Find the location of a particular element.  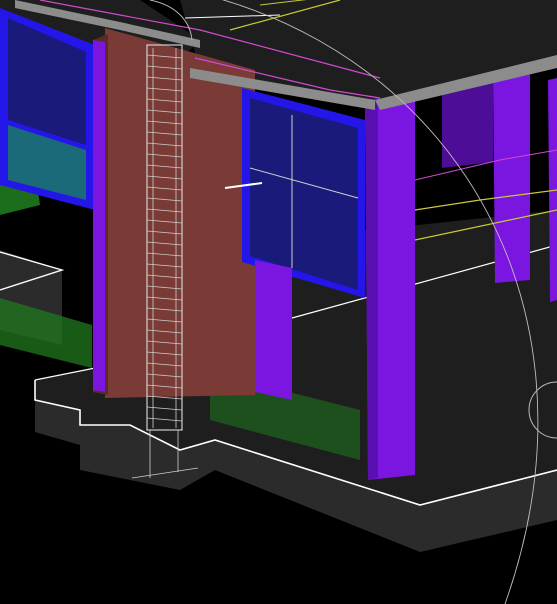

column-center-left is located at coordinates (273, 330).